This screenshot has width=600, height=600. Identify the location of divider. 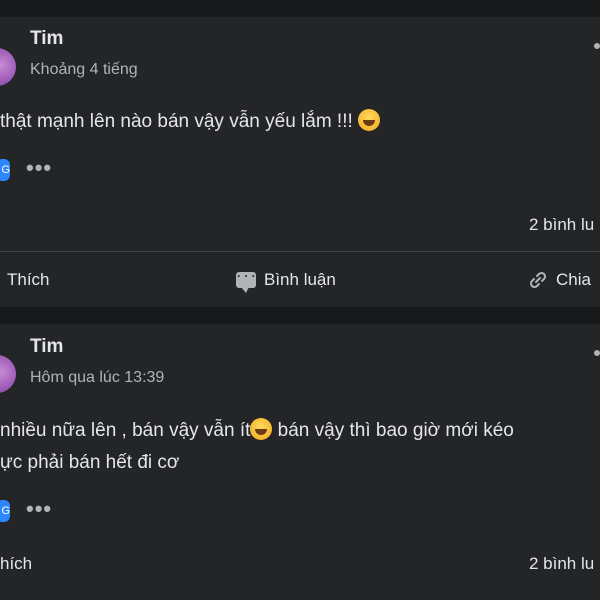
(300, 251).